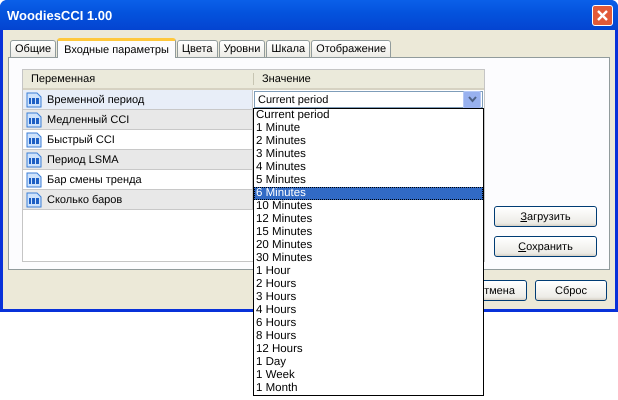 Image resolution: width=618 pixels, height=400 pixels. What do you see at coordinates (138, 79) in the screenshot?
I see `column-header: Переменная` at bounding box center [138, 79].